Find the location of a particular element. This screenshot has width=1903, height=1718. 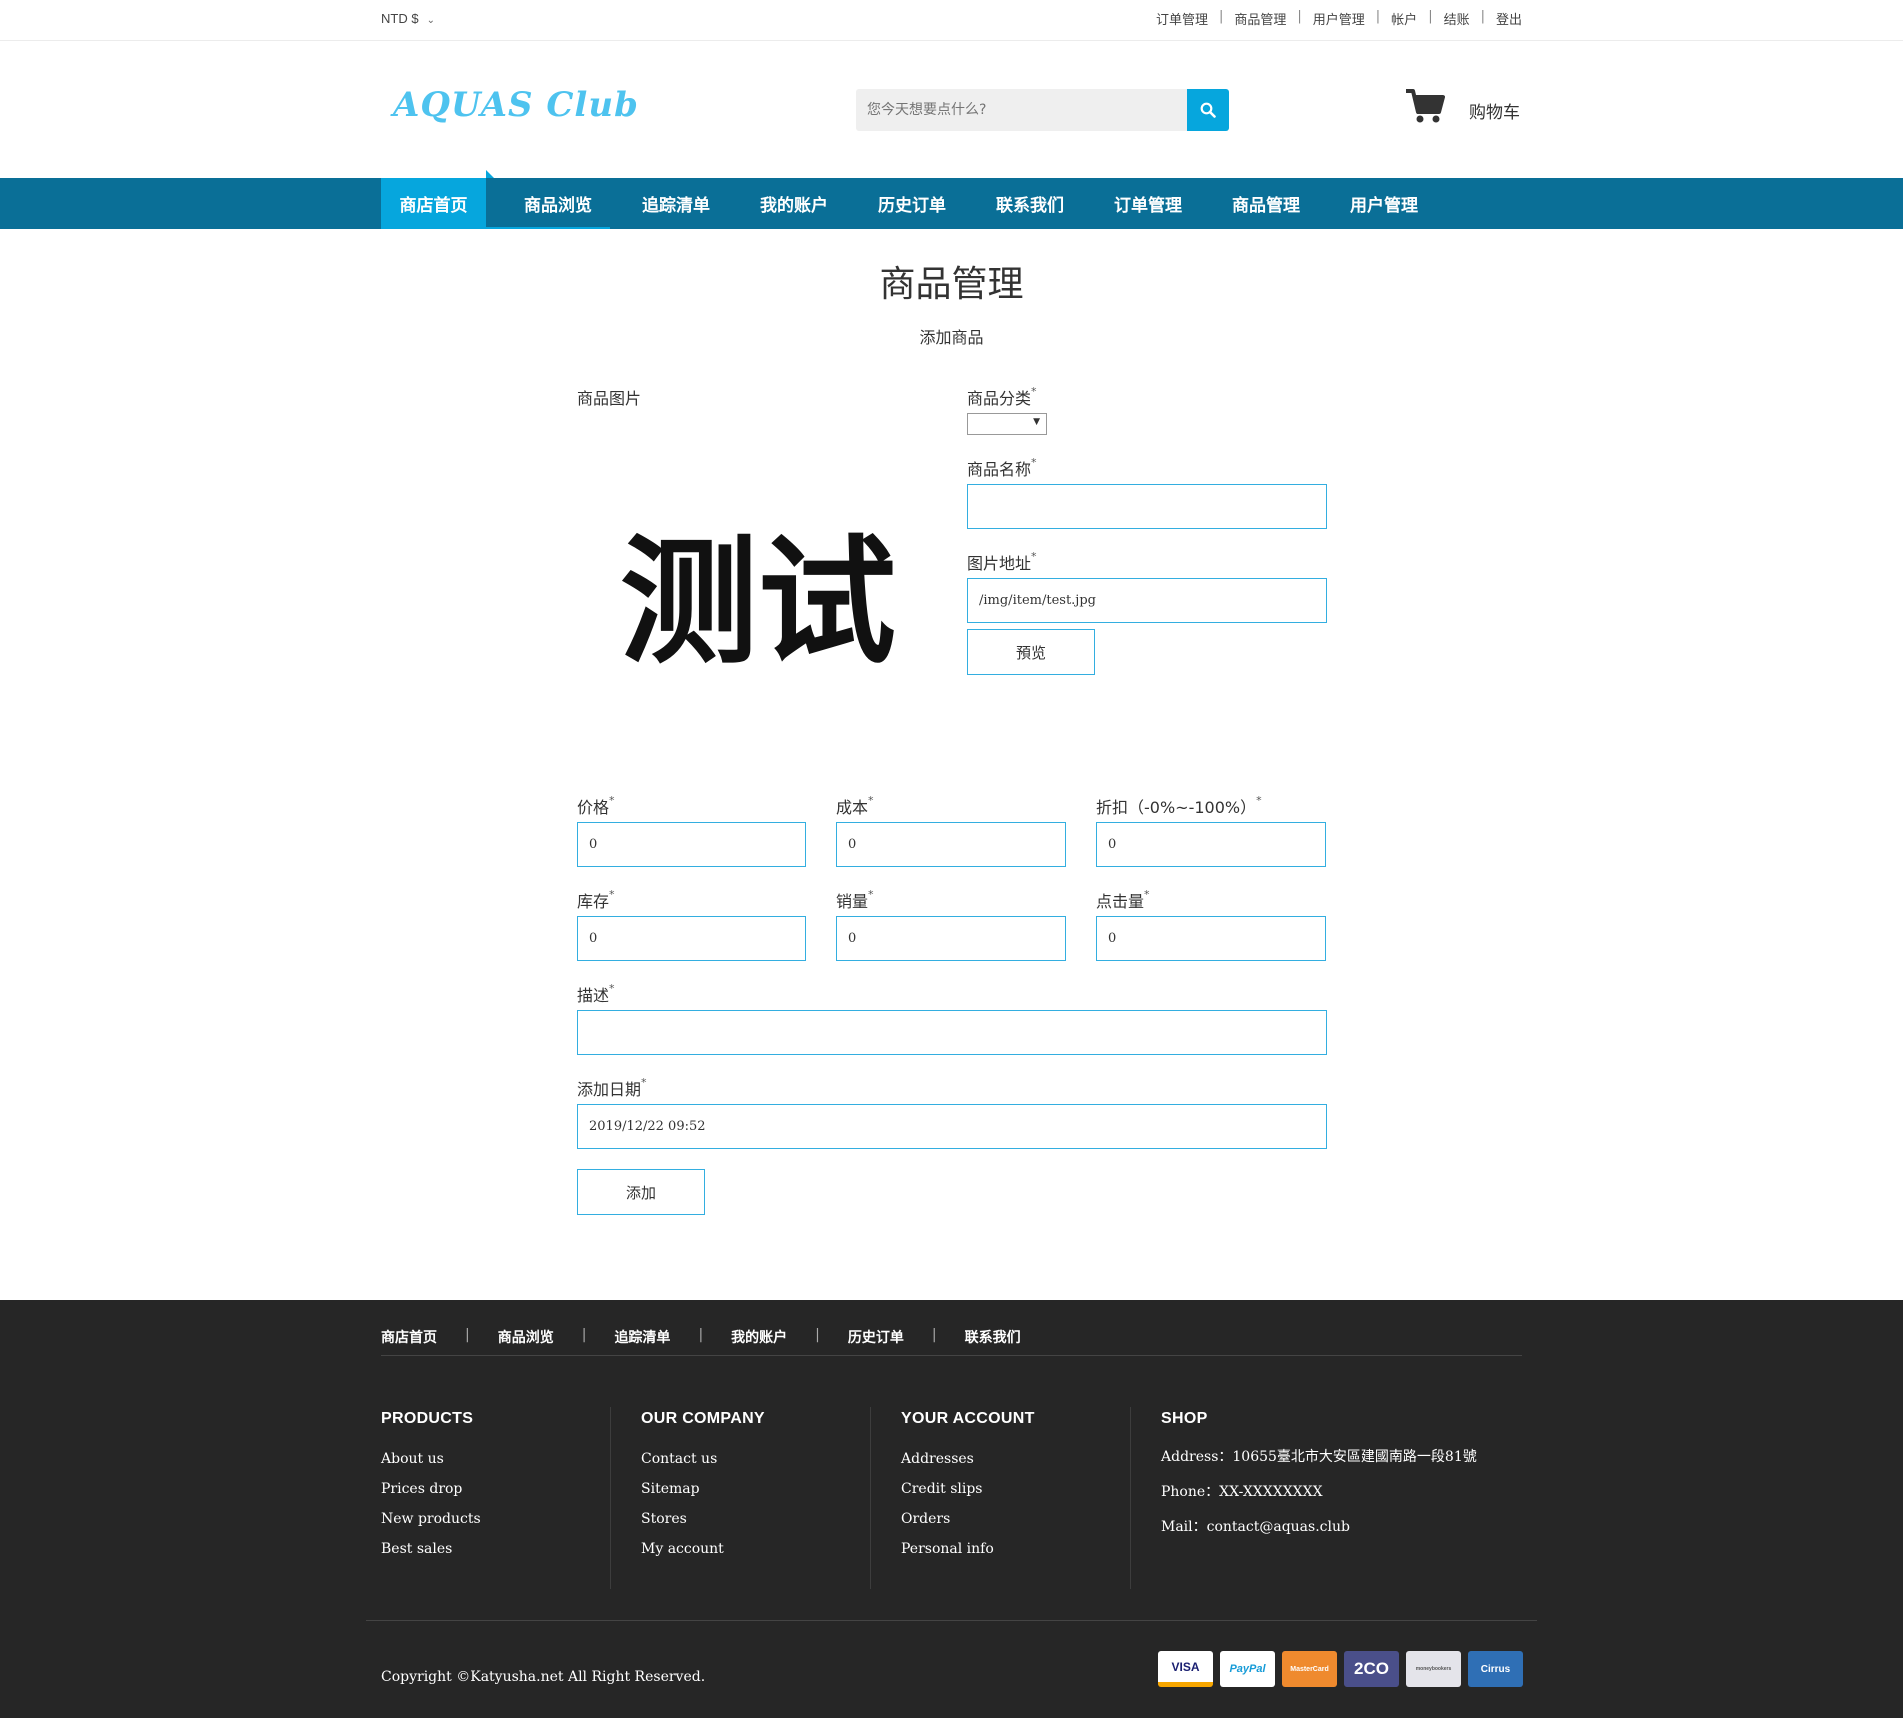

nav-item-home: 商店首页 is located at coordinates (437, 199).